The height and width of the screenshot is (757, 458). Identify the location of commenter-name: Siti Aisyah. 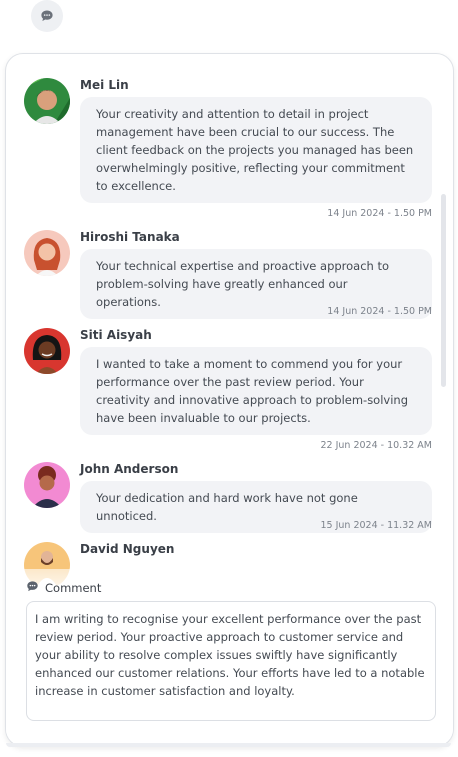
(116, 335).